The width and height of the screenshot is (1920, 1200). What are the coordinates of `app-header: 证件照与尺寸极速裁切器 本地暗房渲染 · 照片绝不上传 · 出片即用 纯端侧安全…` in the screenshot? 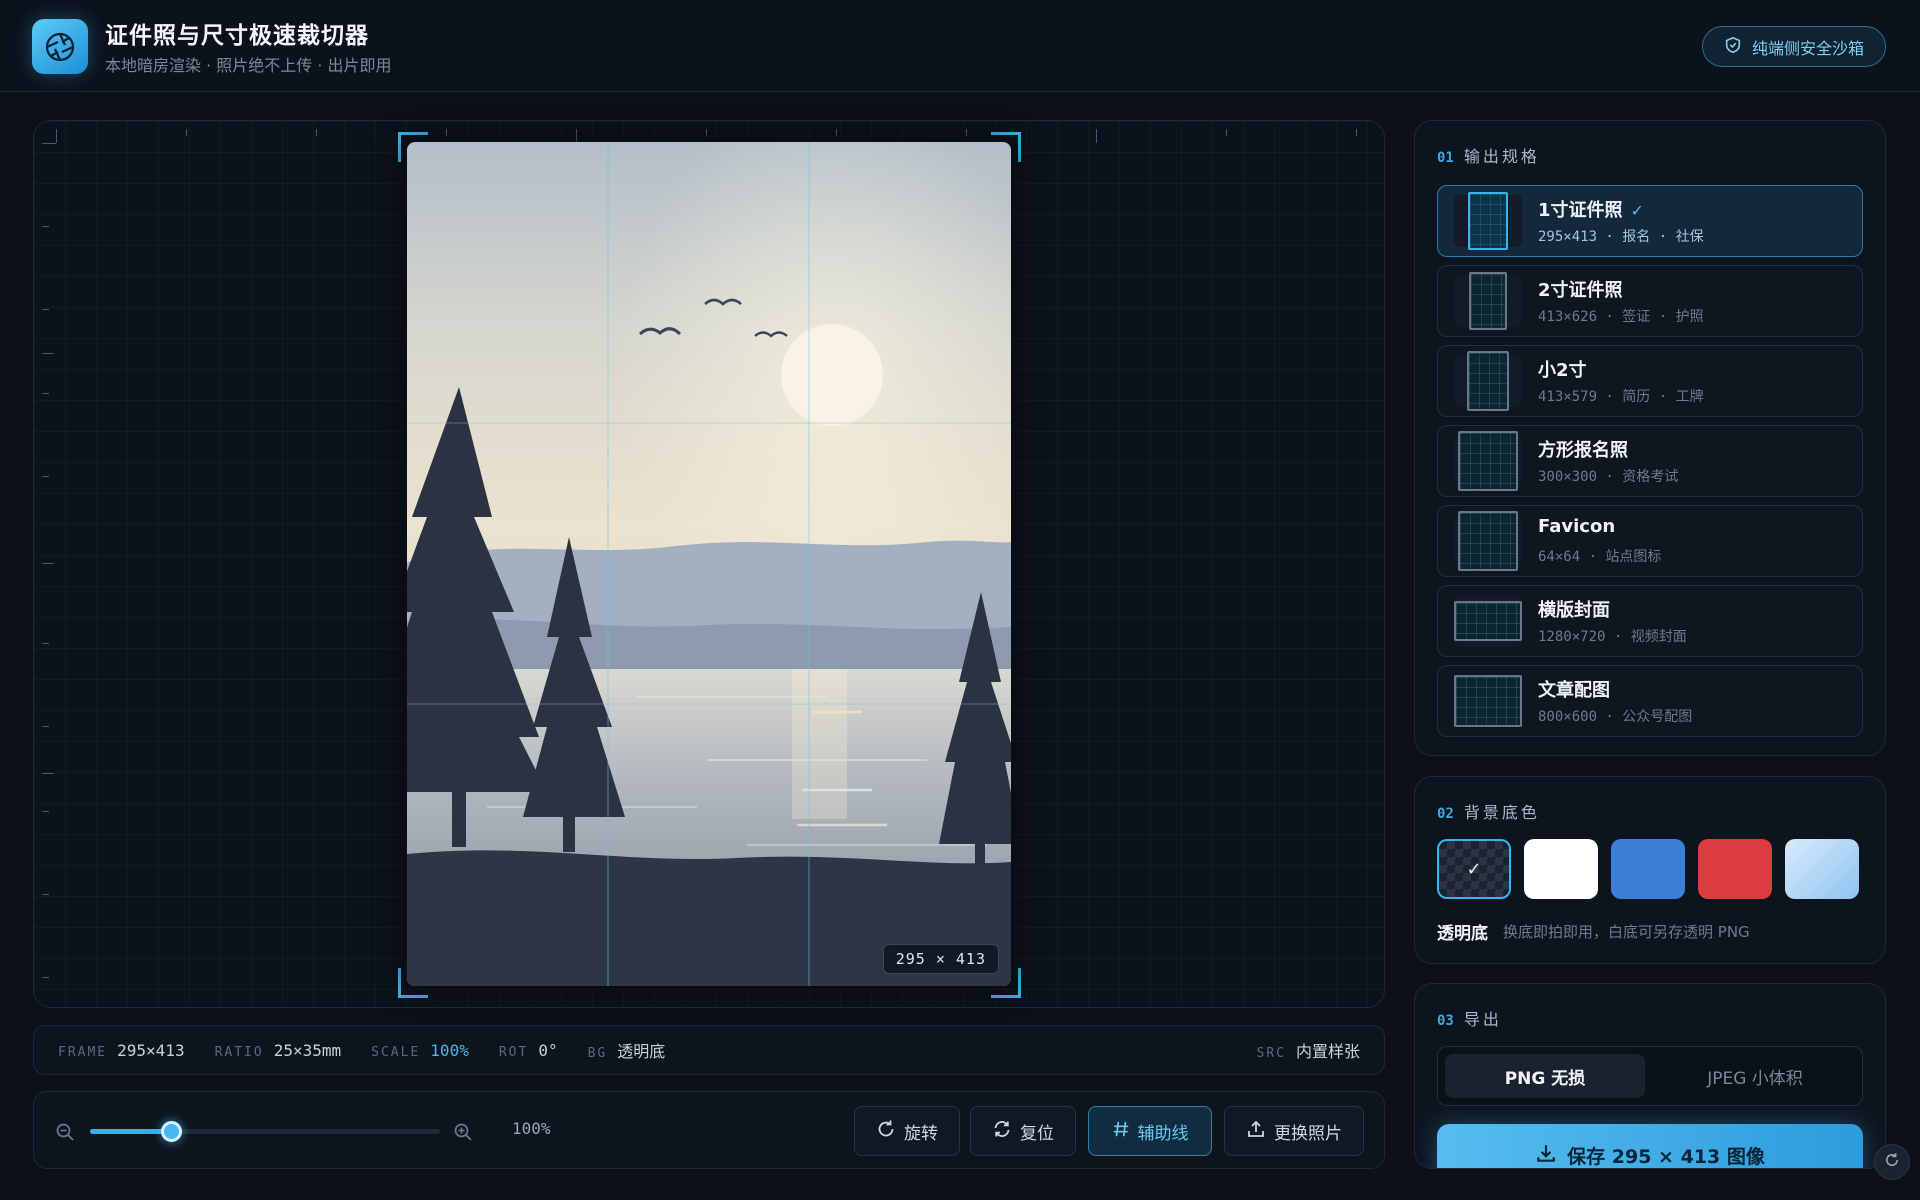 It's located at (960, 46).